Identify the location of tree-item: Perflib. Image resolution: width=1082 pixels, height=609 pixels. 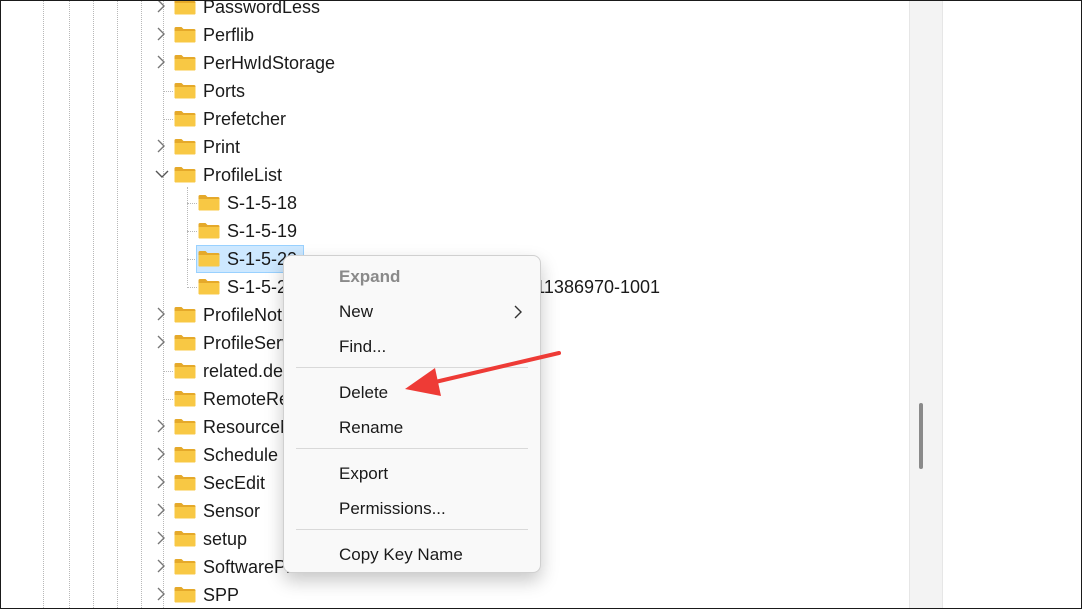
(451, 35).